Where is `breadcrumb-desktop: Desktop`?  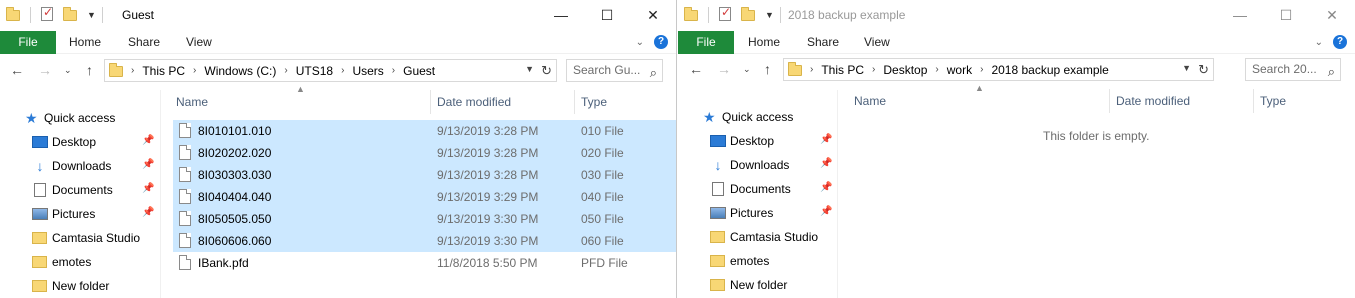
breadcrumb-desktop: Desktop is located at coordinates (905, 70).